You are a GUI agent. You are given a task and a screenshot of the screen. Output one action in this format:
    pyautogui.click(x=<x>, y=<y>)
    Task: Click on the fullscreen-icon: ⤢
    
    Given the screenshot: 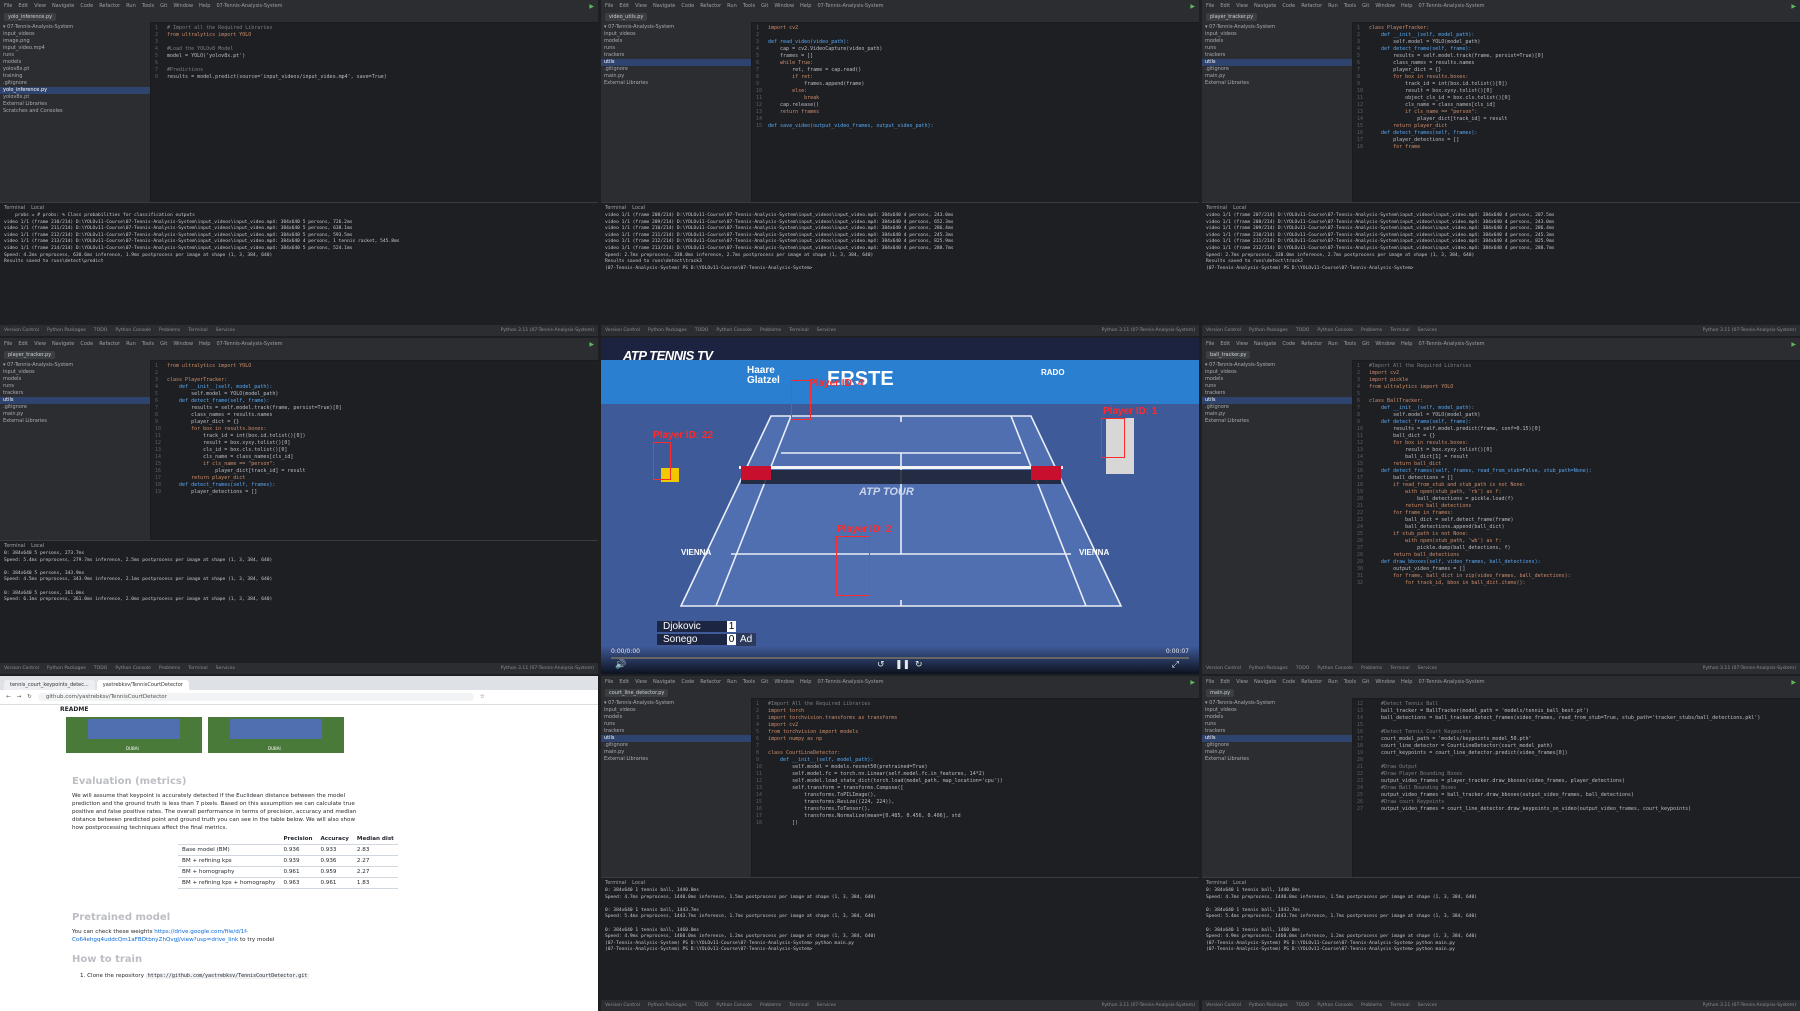 What is the action you would take?
    pyautogui.click(x=1175, y=665)
    